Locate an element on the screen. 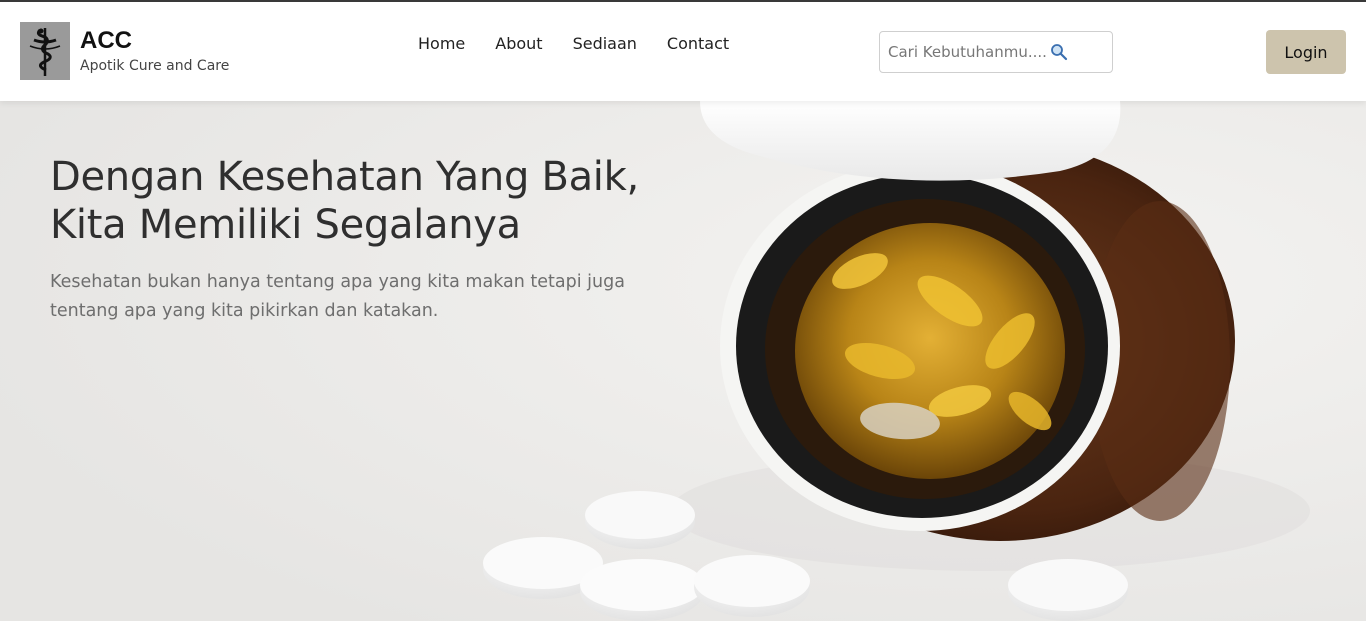 This screenshot has height=621, width=1366. nav-link-home: Home is located at coordinates (441, 43).